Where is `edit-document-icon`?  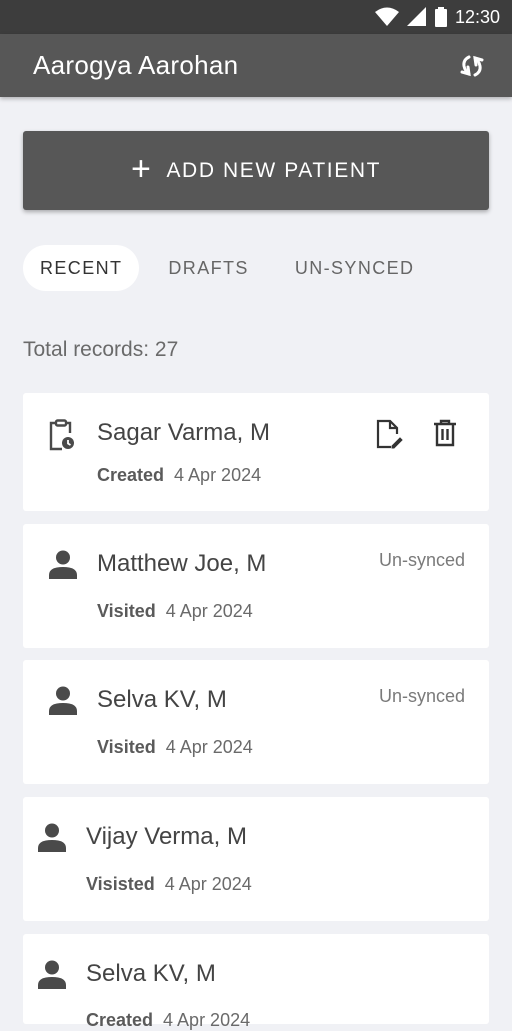 edit-document-icon is located at coordinates (389, 434).